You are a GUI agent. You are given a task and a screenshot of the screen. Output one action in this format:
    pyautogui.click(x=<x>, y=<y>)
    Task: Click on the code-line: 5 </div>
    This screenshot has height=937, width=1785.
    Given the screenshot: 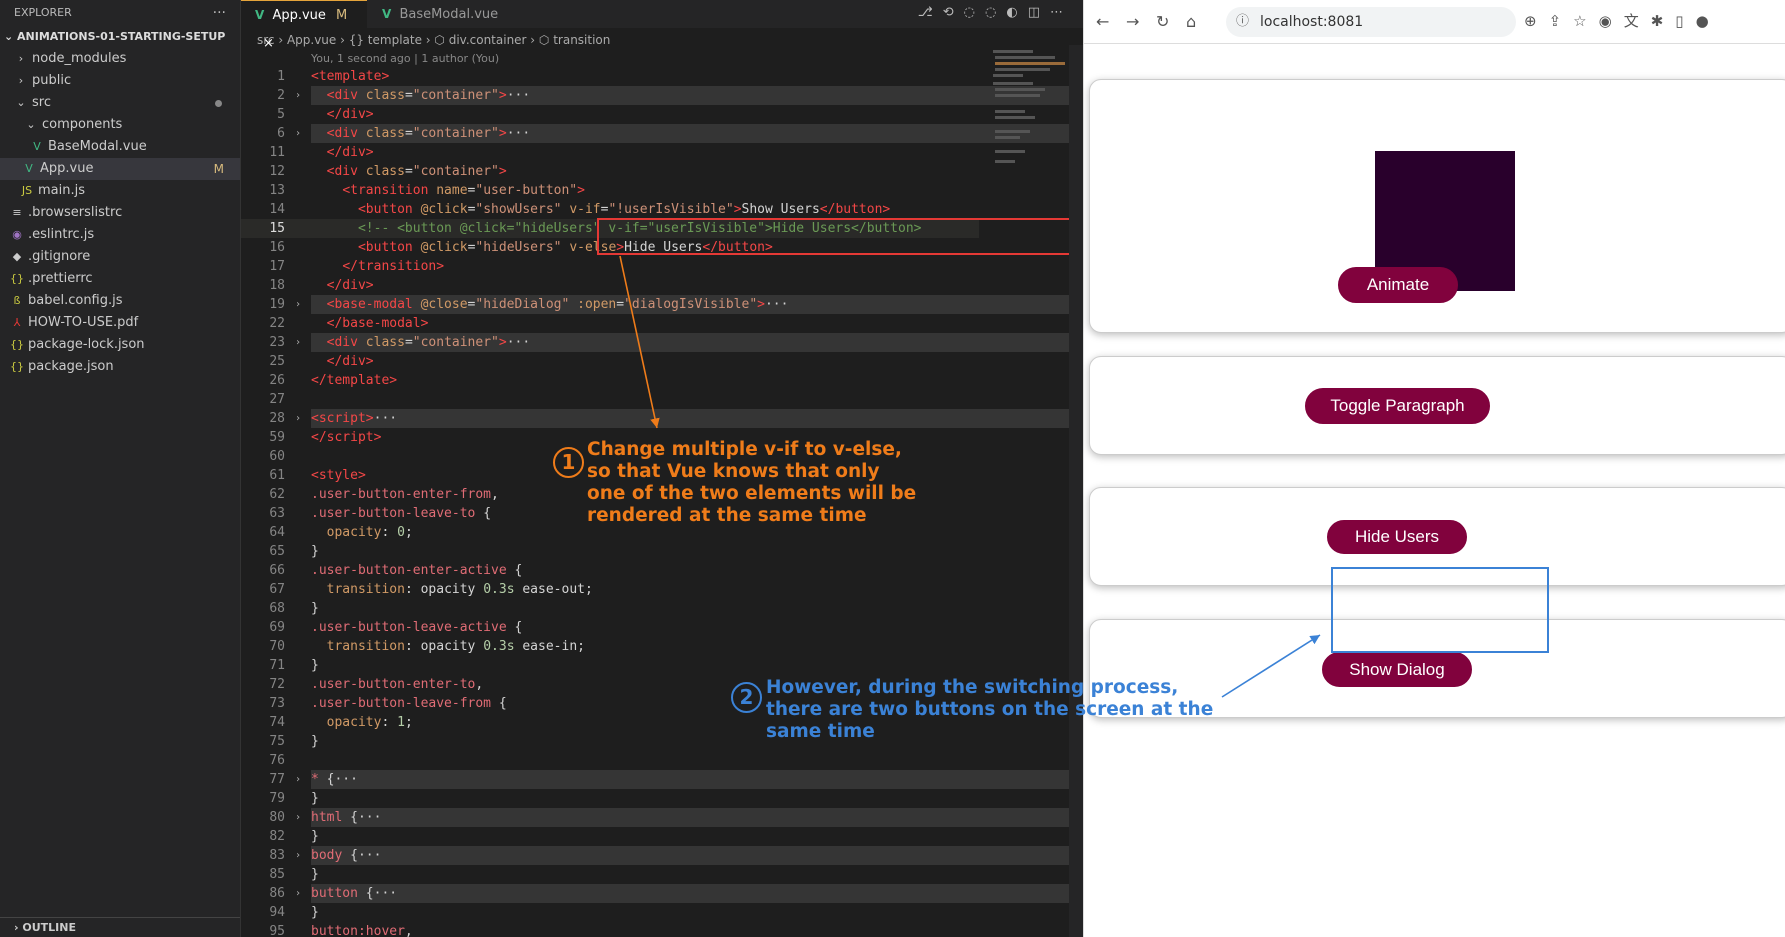 What is the action you would take?
    pyautogui.click(x=610, y=114)
    